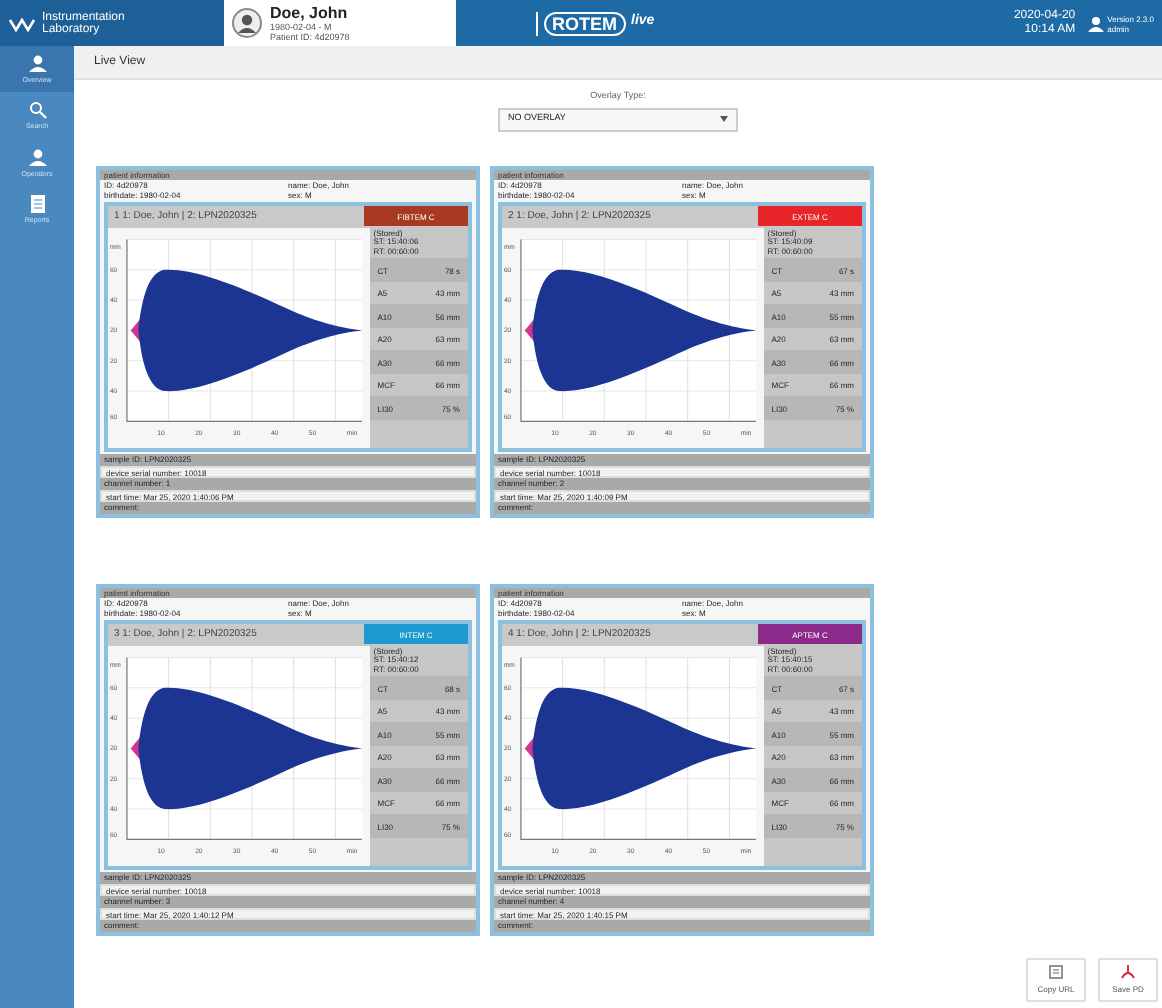 The width and height of the screenshot is (1162, 1008). I want to click on search-icon, so click(37, 110).